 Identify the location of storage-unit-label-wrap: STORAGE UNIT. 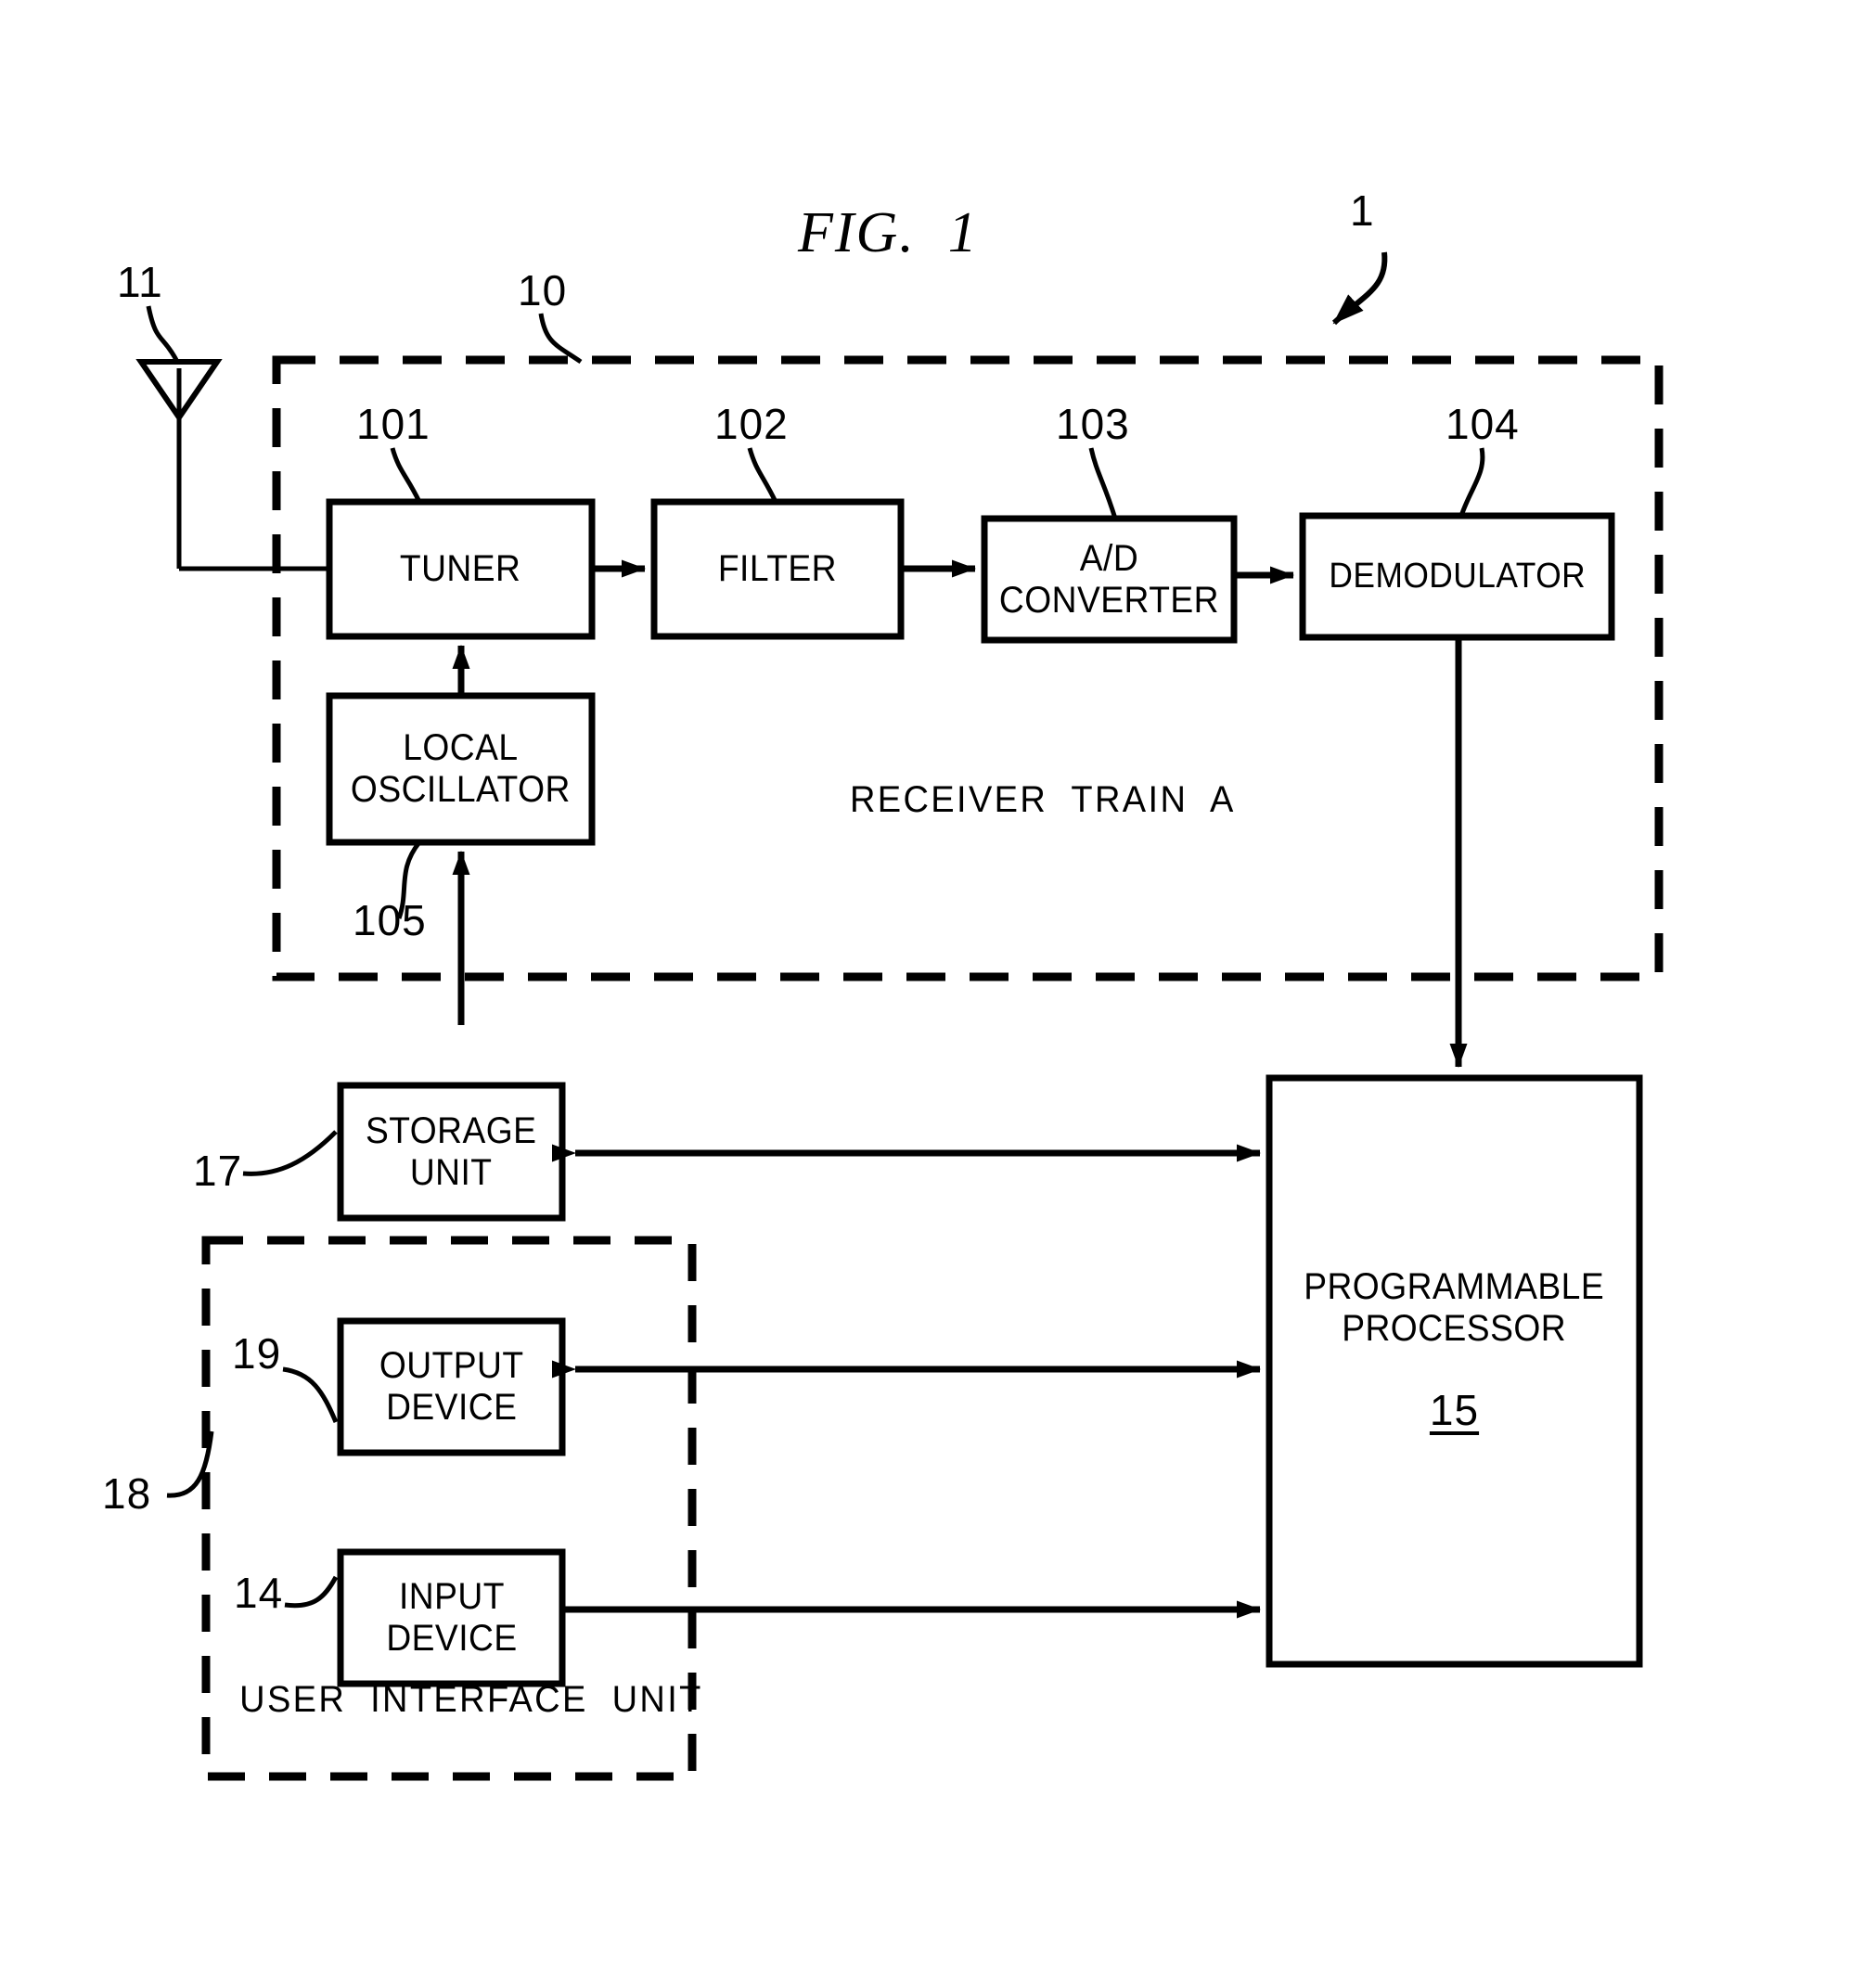
(451, 1151).